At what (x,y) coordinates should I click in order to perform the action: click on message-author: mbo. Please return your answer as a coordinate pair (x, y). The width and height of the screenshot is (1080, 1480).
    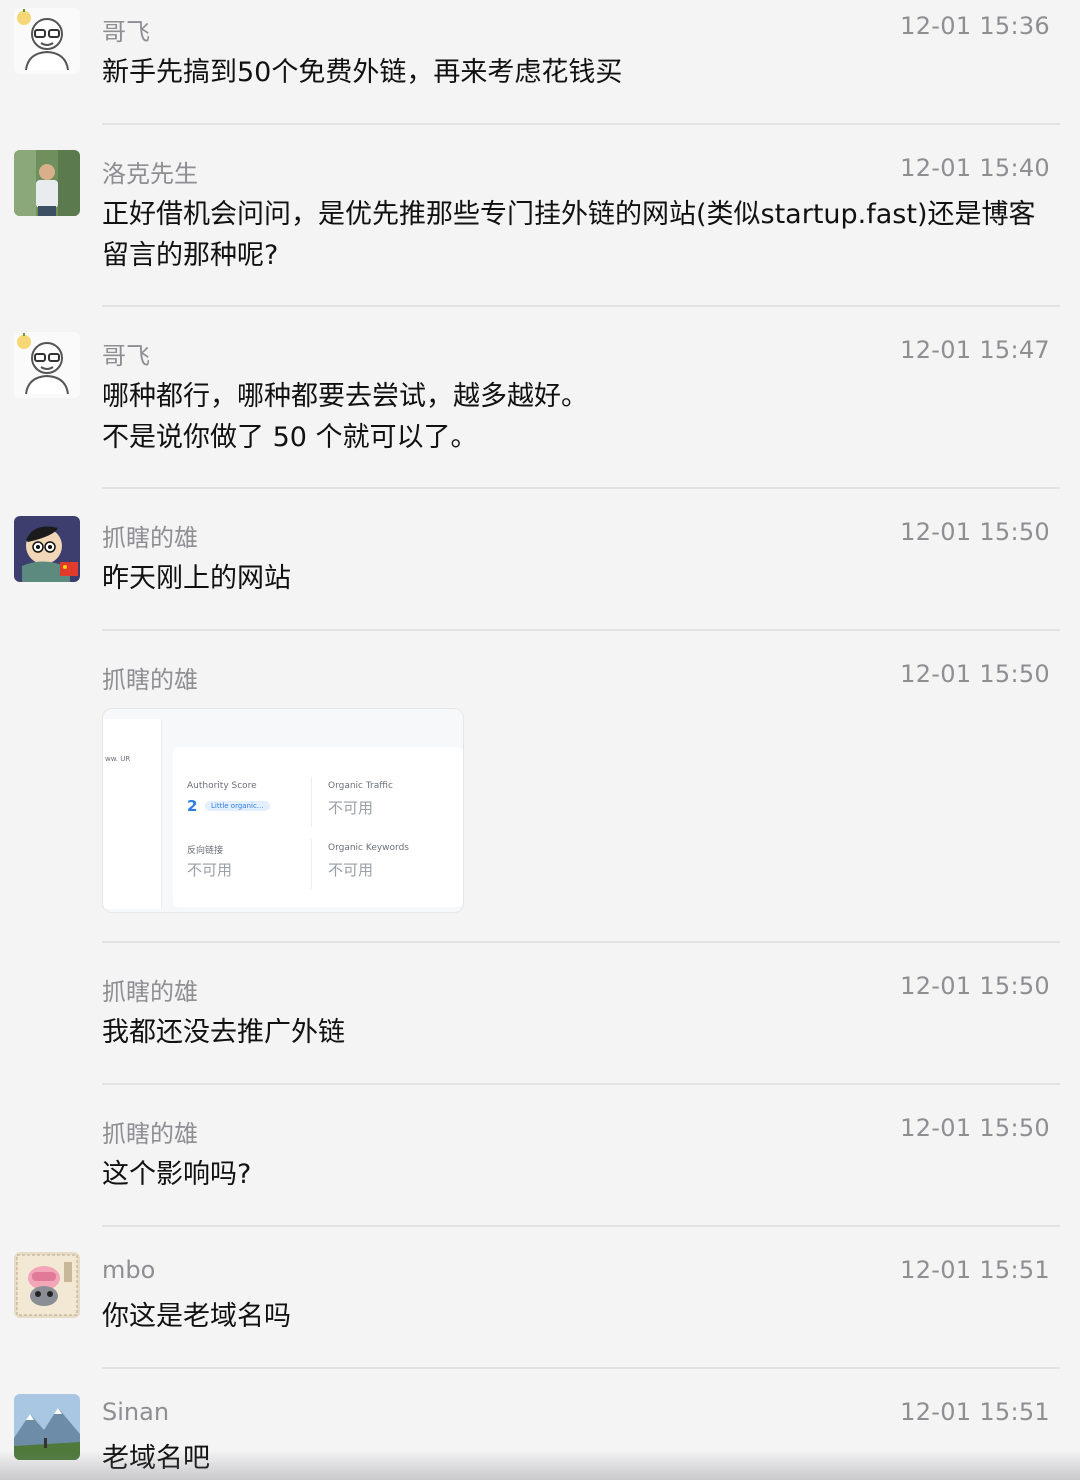
    Looking at the image, I should click on (128, 1270).